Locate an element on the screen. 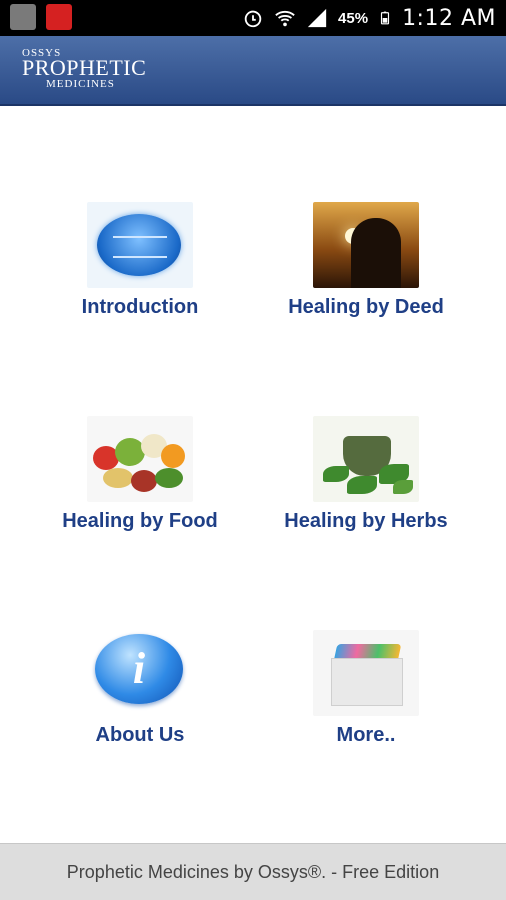 The width and height of the screenshot is (506, 900). wifi-icon is located at coordinates (285, 18).